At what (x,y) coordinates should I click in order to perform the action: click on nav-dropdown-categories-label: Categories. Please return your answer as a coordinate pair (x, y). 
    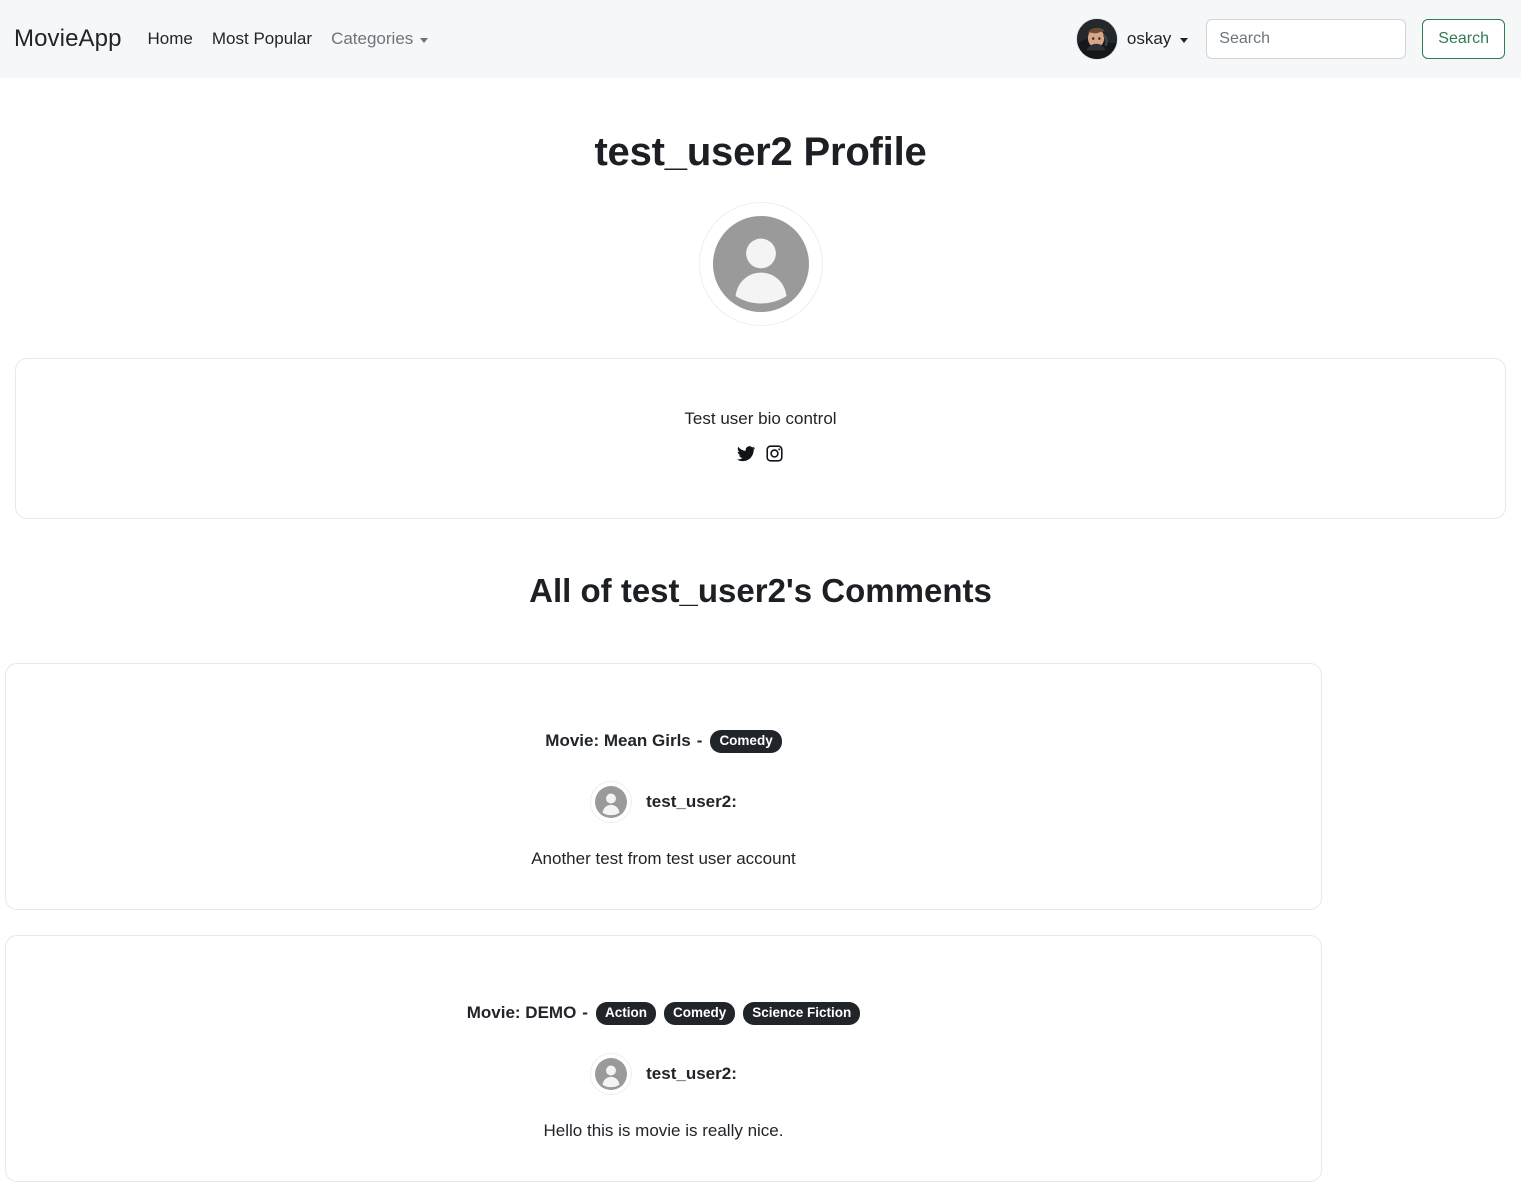
    Looking at the image, I should click on (372, 38).